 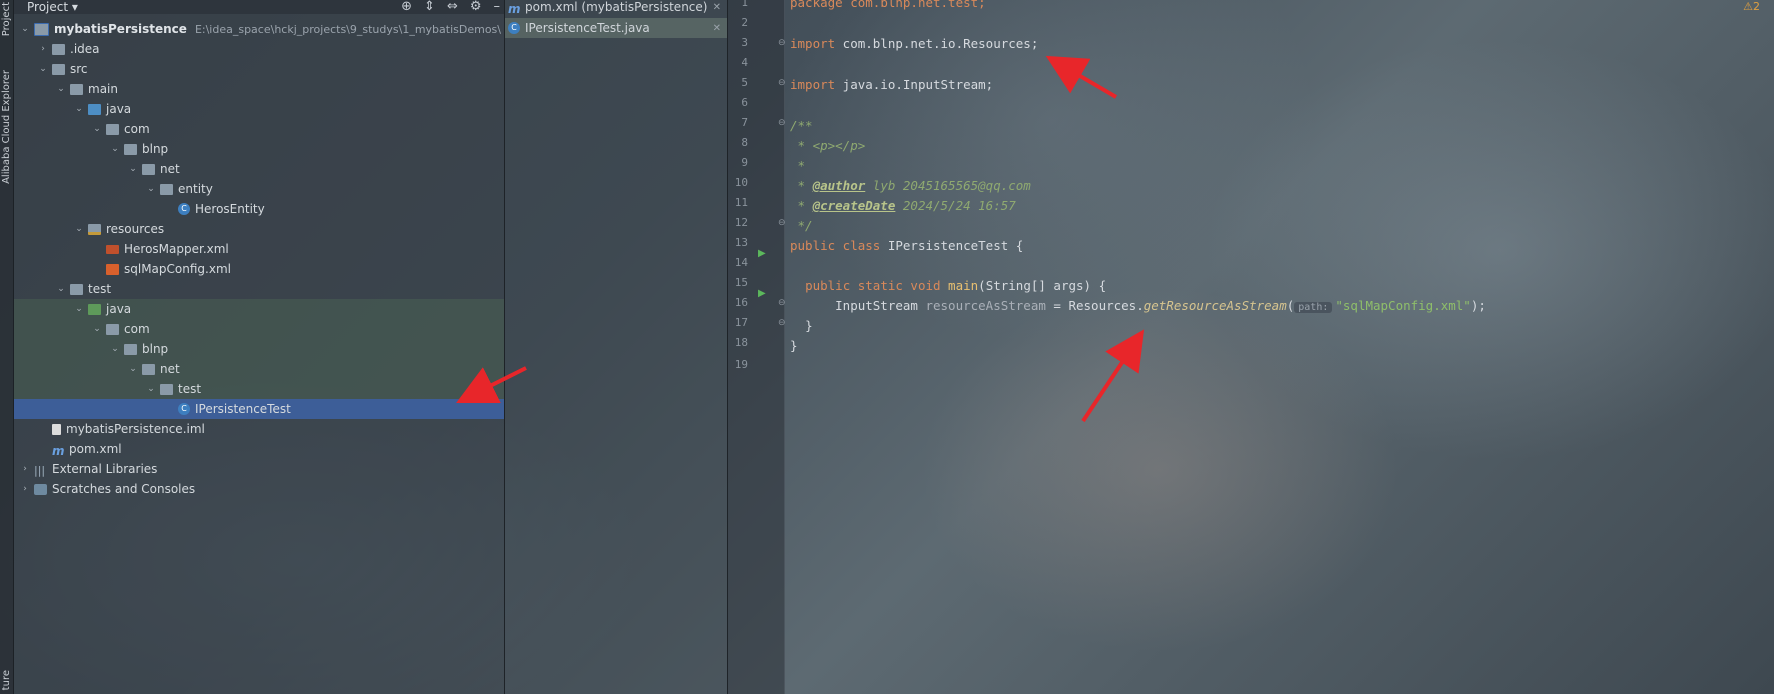 What do you see at coordinates (1113, 376) in the screenshot?
I see `arrow-to-resources-call` at bounding box center [1113, 376].